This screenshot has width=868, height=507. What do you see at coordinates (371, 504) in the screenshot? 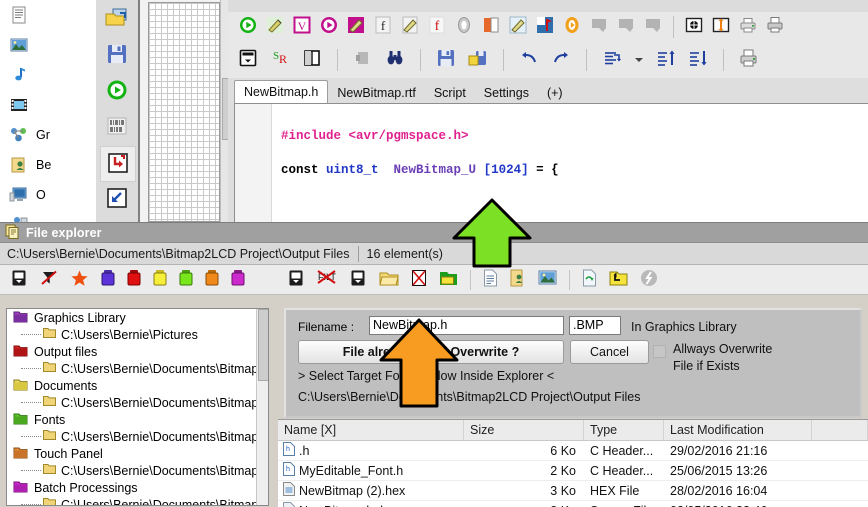
I see `file-name-cell: NewBitmap.bak` at bounding box center [371, 504].